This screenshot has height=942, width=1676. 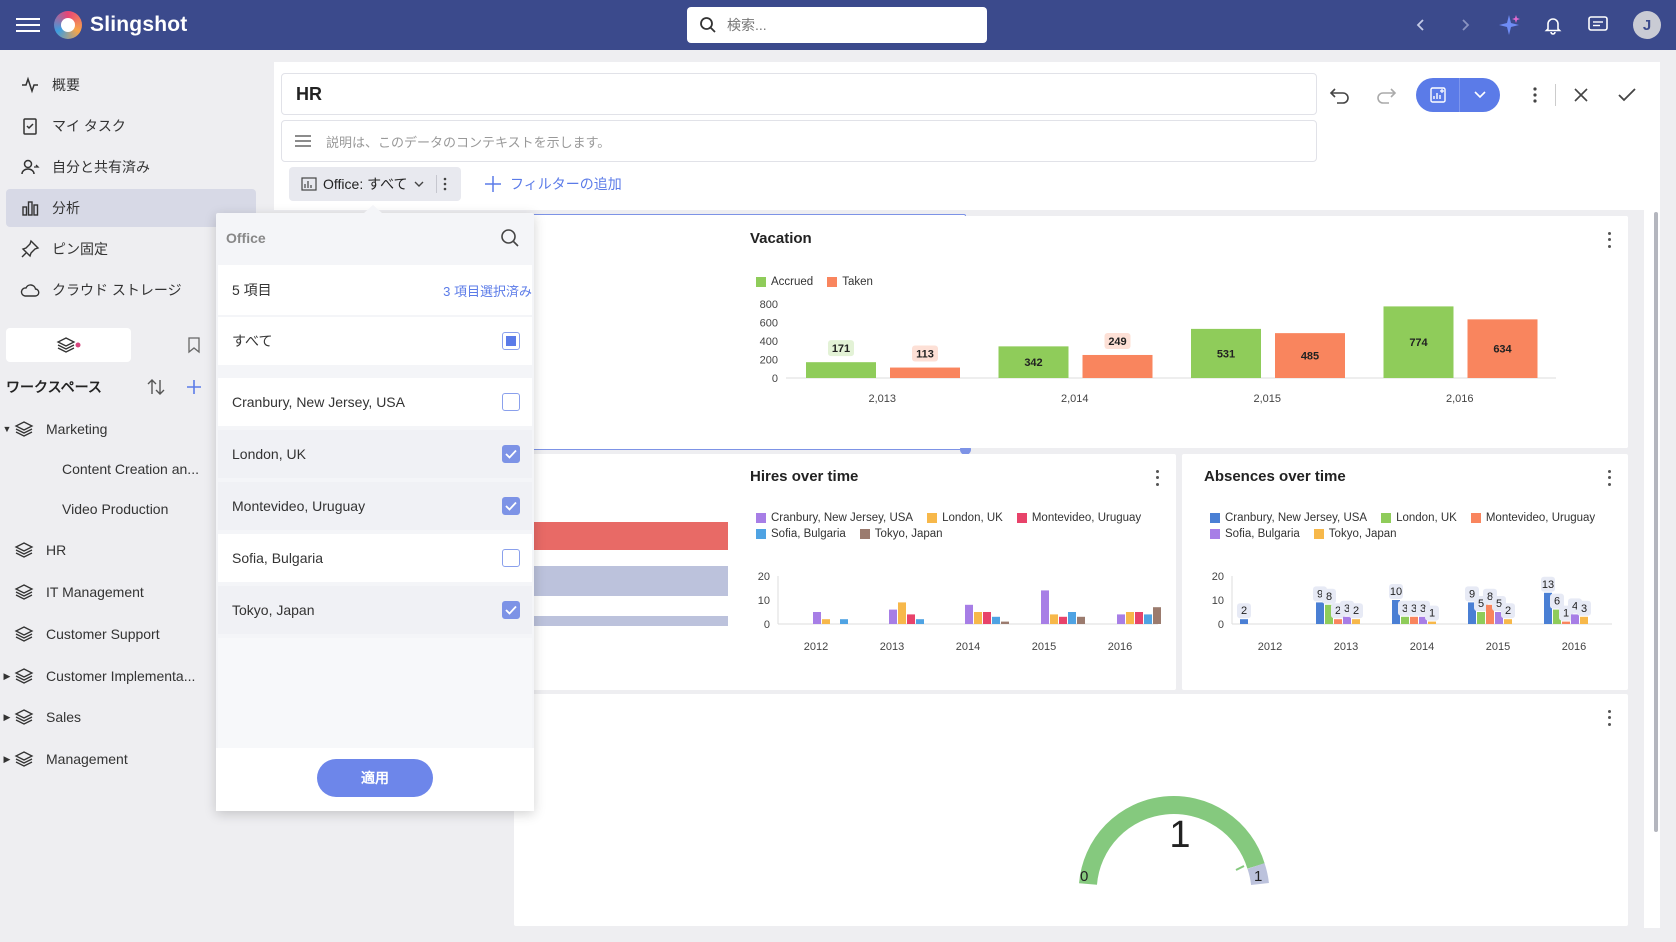 What do you see at coordinates (1647, 25) in the screenshot?
I see `user-avatar: J` at bounding box center [1647, 25].